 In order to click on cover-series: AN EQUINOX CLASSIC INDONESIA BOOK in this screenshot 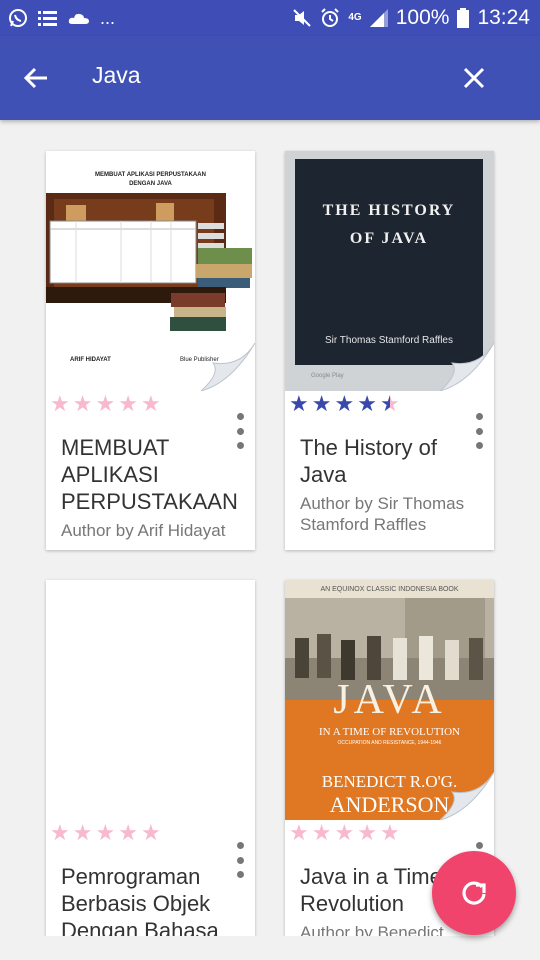, I will do `click(389, 589)`.